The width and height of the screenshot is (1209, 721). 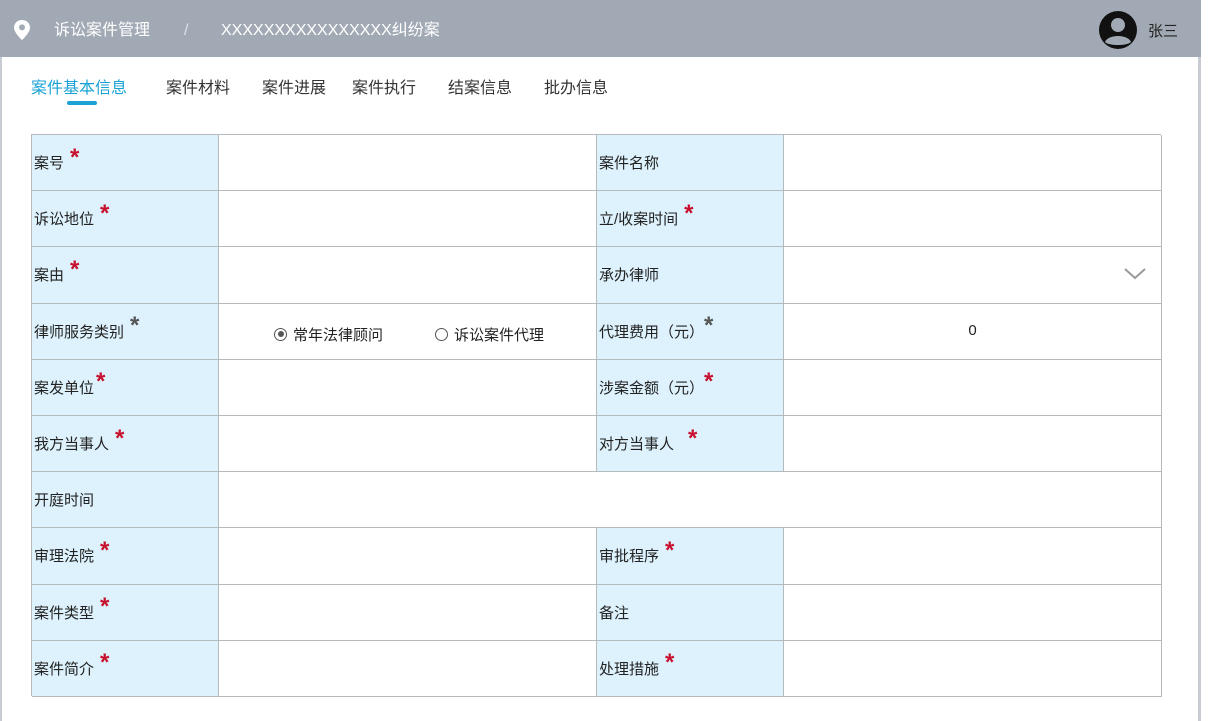 I want to click on court-label: 审理法院 *, so click(x=125, y=556).